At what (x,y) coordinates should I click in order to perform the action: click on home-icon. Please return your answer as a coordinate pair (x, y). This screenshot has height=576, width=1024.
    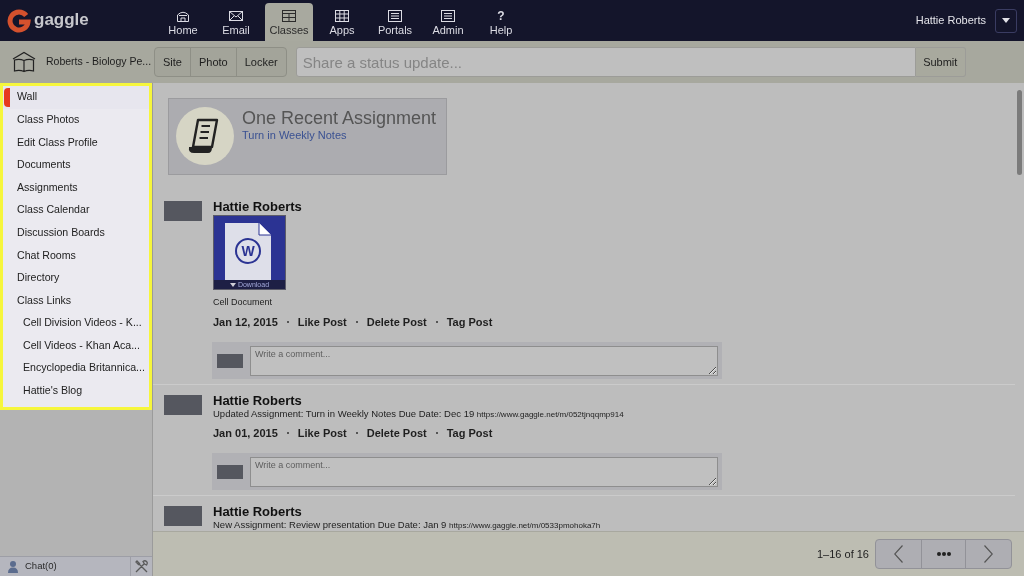
    Looking at the image, I should click on (183, 16).